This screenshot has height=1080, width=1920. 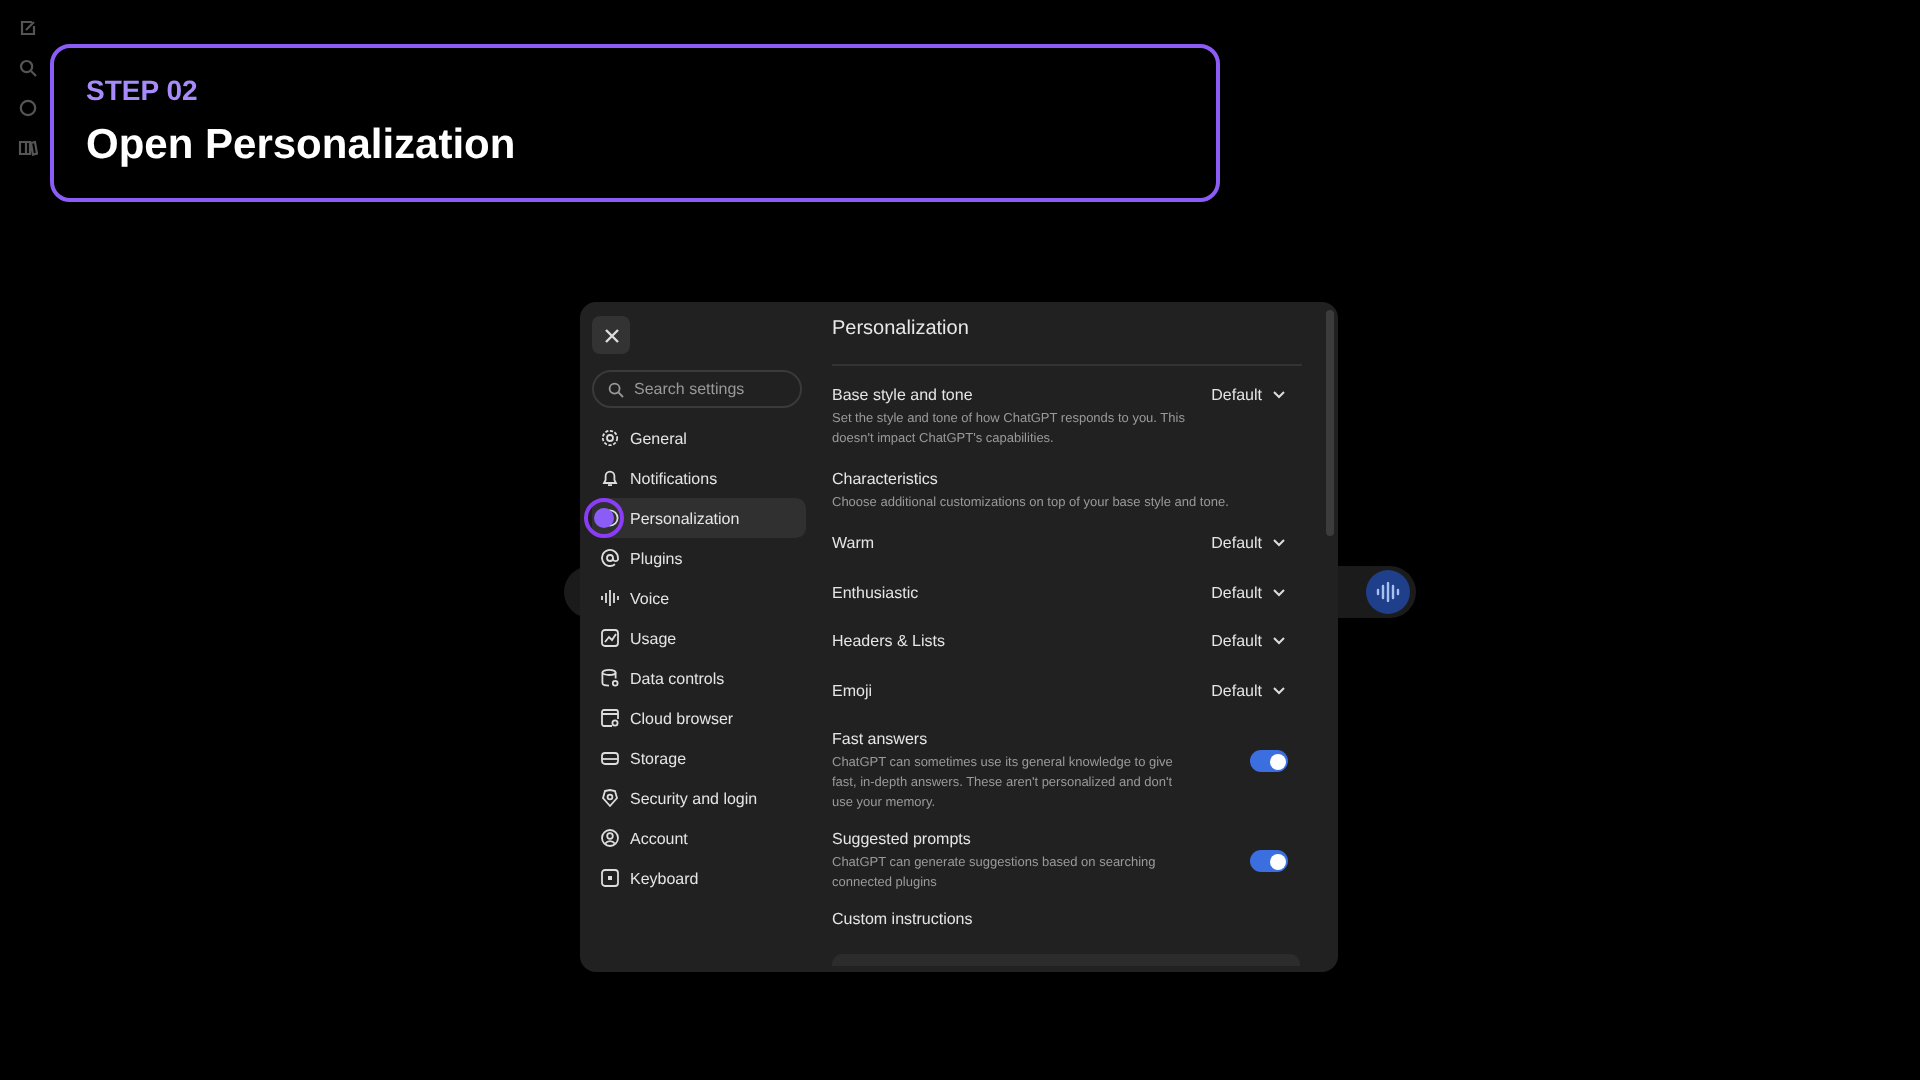 I want to click on sidebar-item: Security and login, so click(x=699, y=798).